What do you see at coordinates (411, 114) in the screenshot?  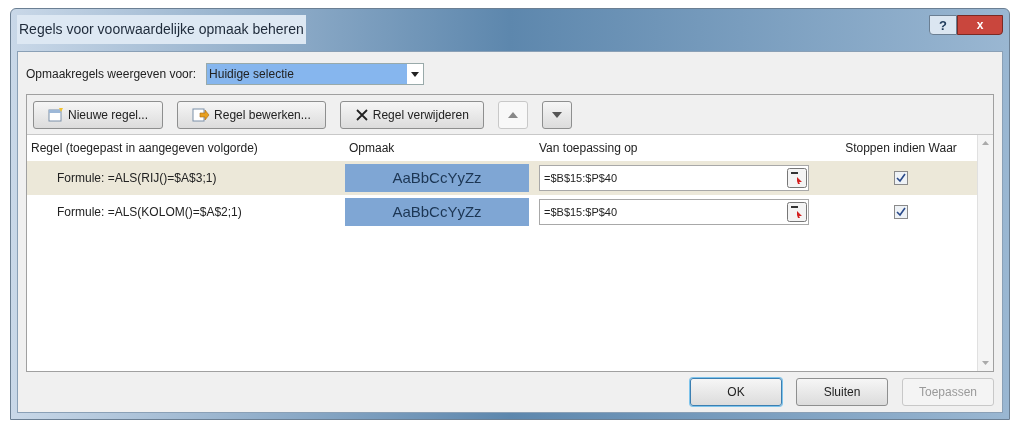 I see `delete-rule-button: Regel verwijderen` at bounding box center [411, 114].